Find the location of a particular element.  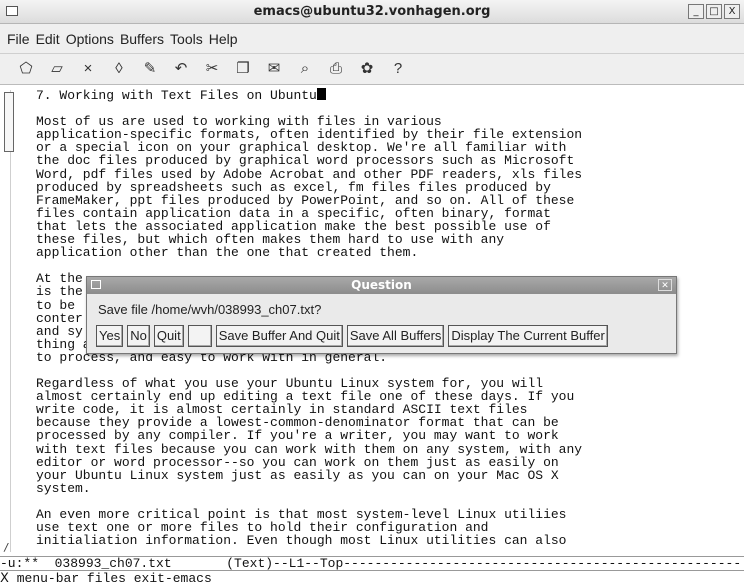

dialog-title: Question is located at coordinates (381, 285).